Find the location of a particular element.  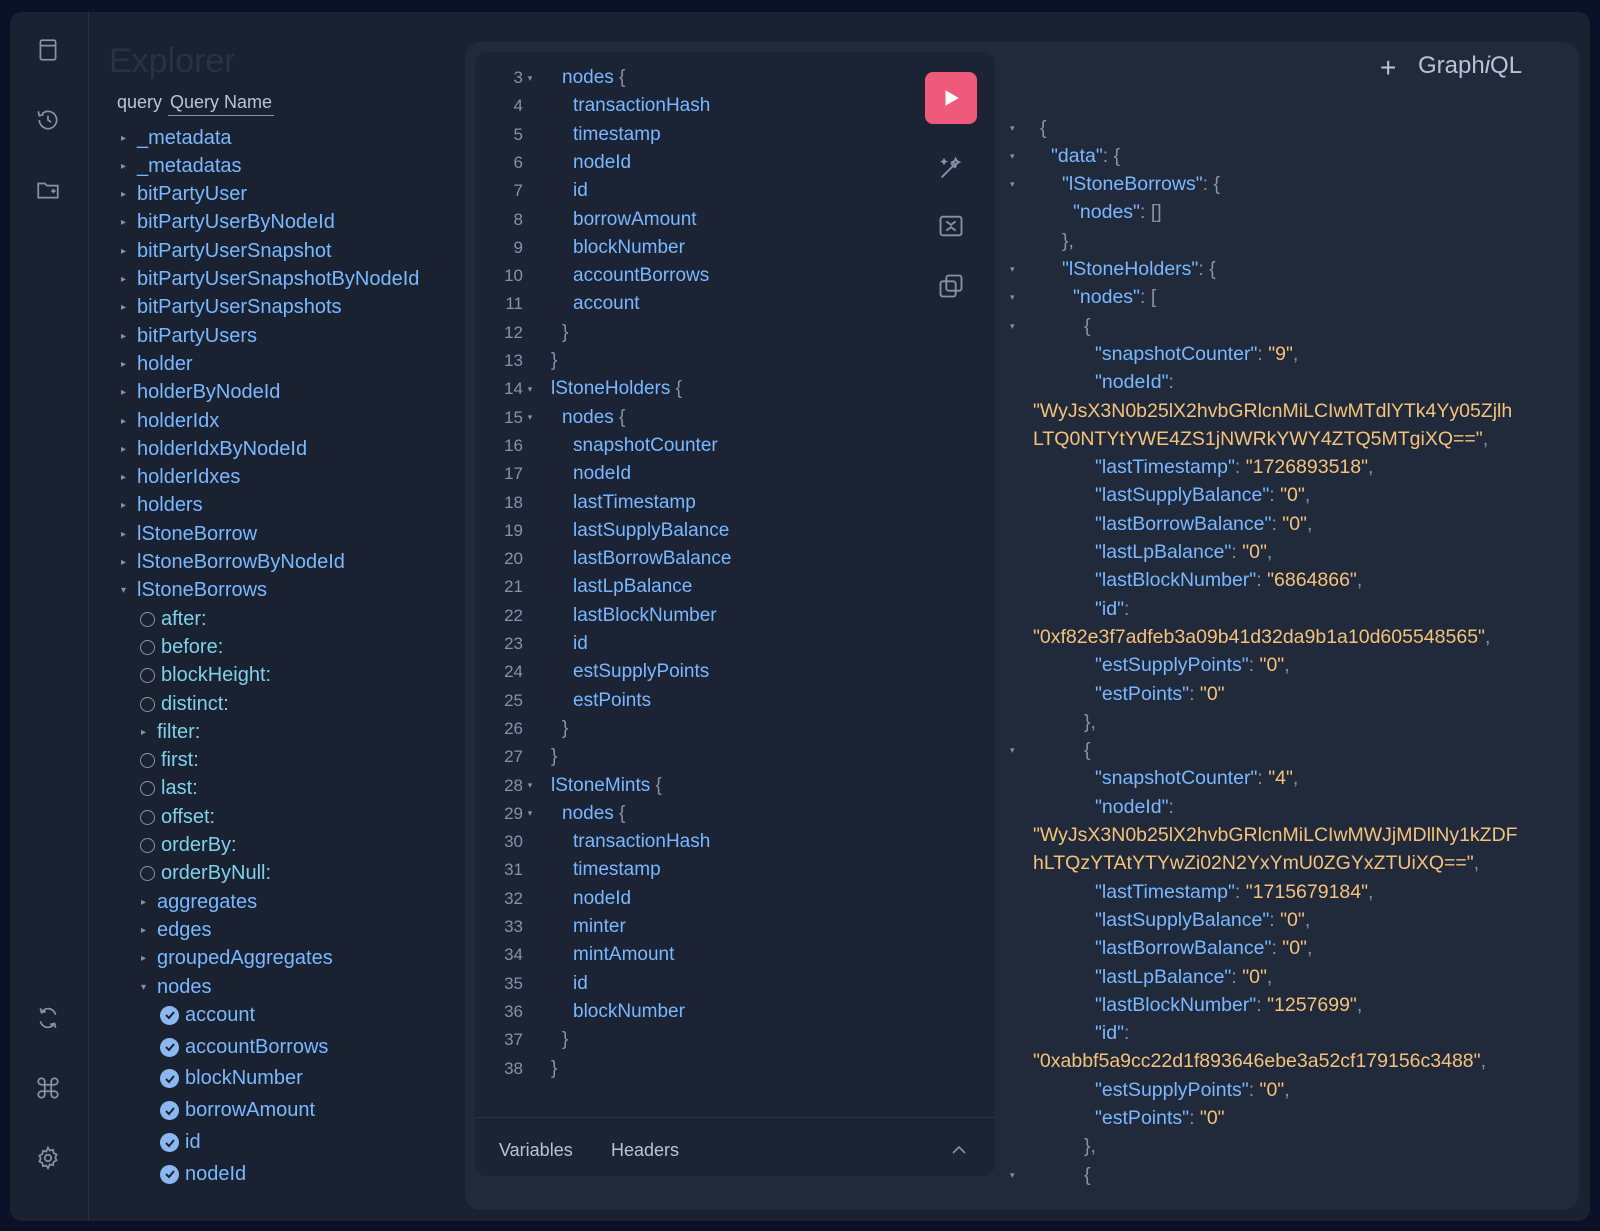

code-token: lastBlockNumber is located at coordinates (645, 615).